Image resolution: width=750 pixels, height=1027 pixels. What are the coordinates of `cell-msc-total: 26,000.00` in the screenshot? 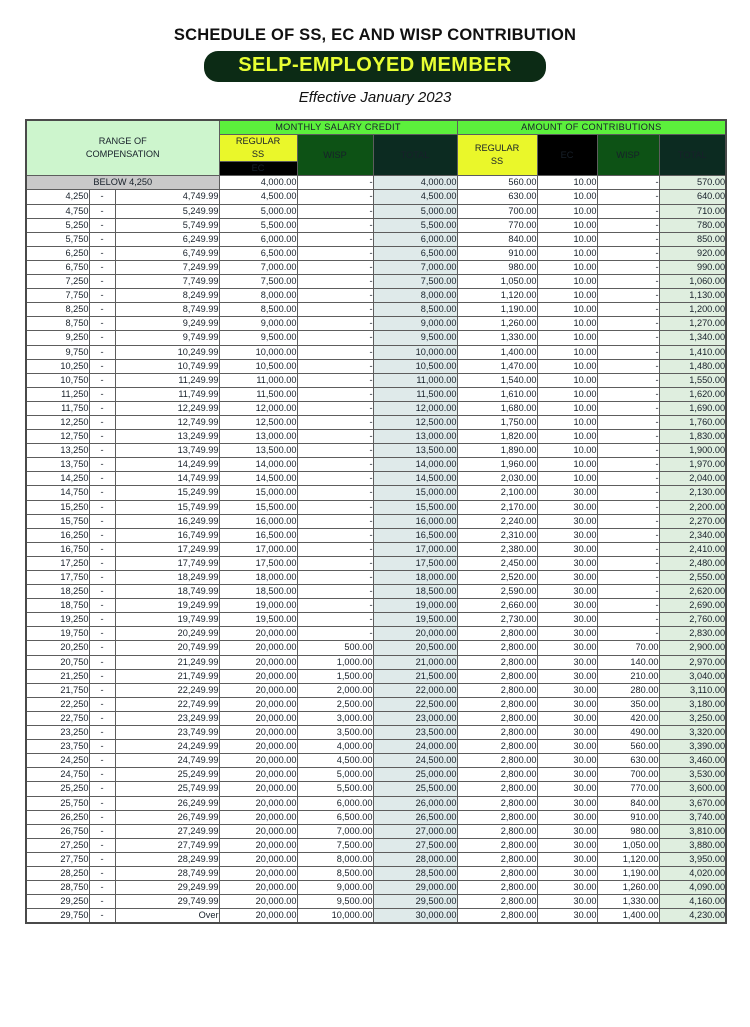 It's located at (415, 803).